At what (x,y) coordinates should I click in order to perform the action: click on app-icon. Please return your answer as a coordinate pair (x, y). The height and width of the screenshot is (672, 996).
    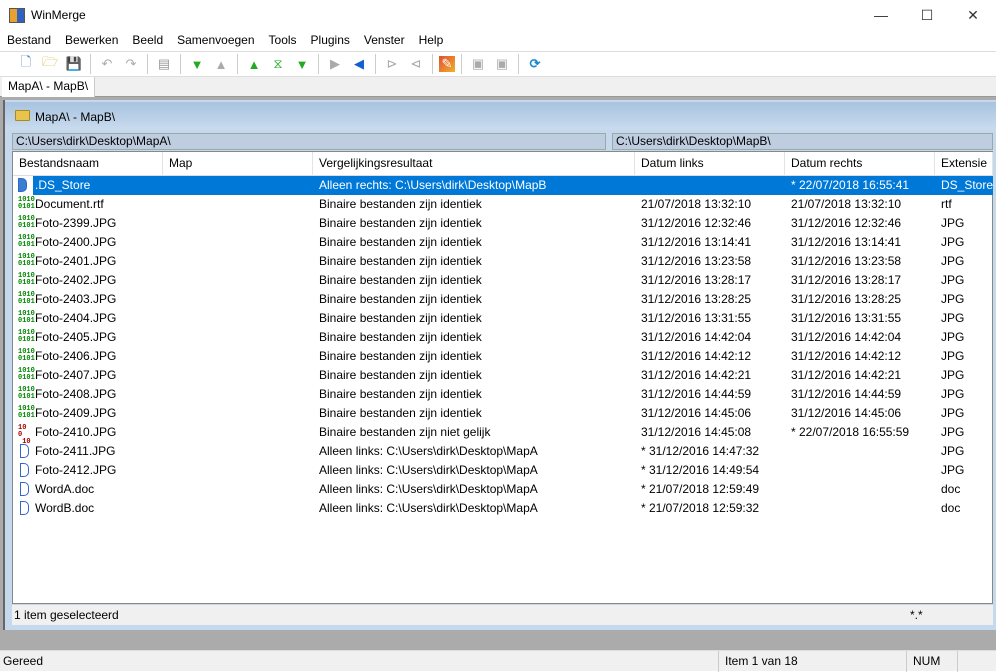
    Looking at the image, I should click on (17, 15).